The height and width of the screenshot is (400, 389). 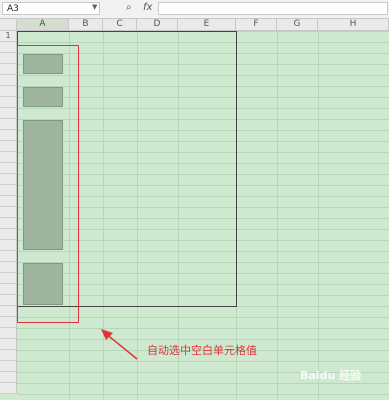 I want to click on column-header-c: C, so click(x=120, y=25).